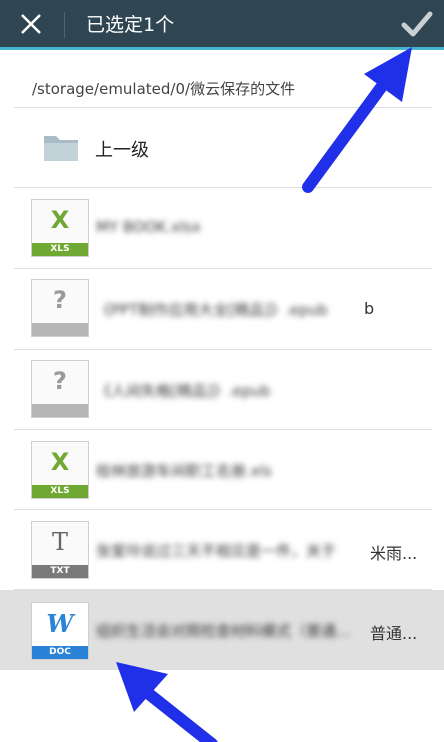  I want to click on file-row: ? 《PPT制作应用大全[精品]》.epub b, so click(222, 309).